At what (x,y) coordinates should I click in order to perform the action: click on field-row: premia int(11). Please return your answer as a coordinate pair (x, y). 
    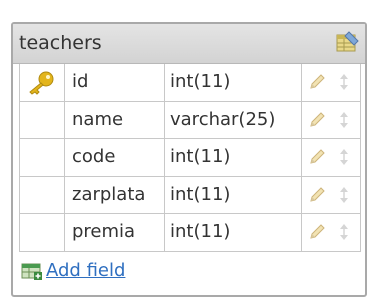
    Looking at the image, I should click on (190, 233).